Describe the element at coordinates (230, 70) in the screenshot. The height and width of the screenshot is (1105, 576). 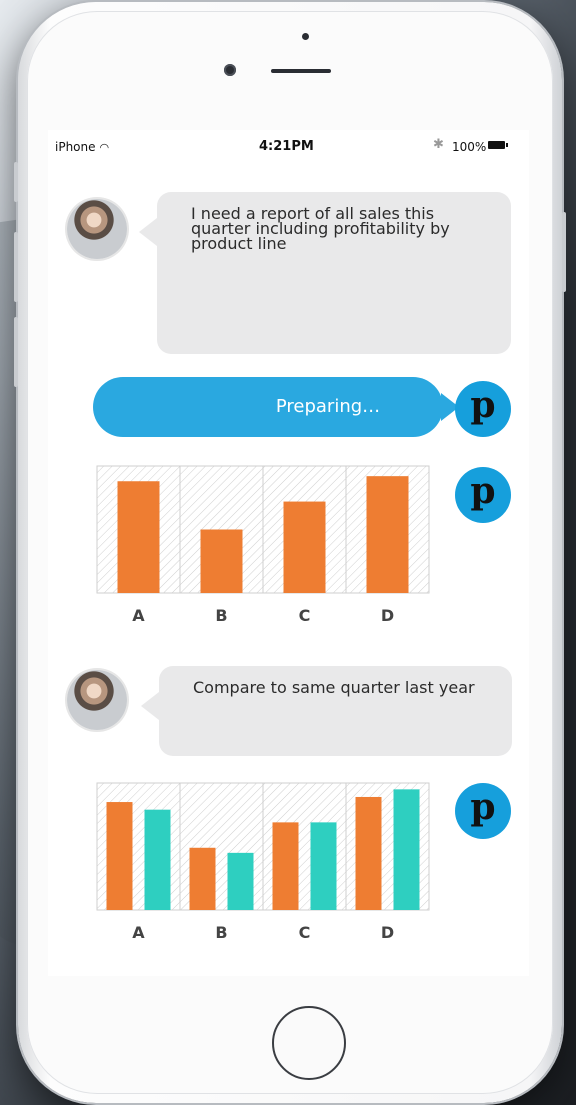
I see `front-camera` at that location.